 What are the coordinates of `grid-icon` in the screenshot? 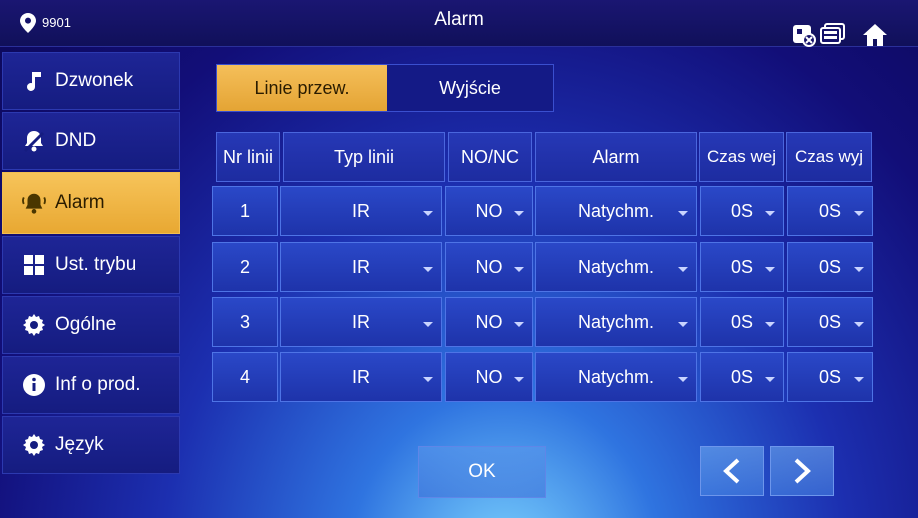 It's located at (34, 265).